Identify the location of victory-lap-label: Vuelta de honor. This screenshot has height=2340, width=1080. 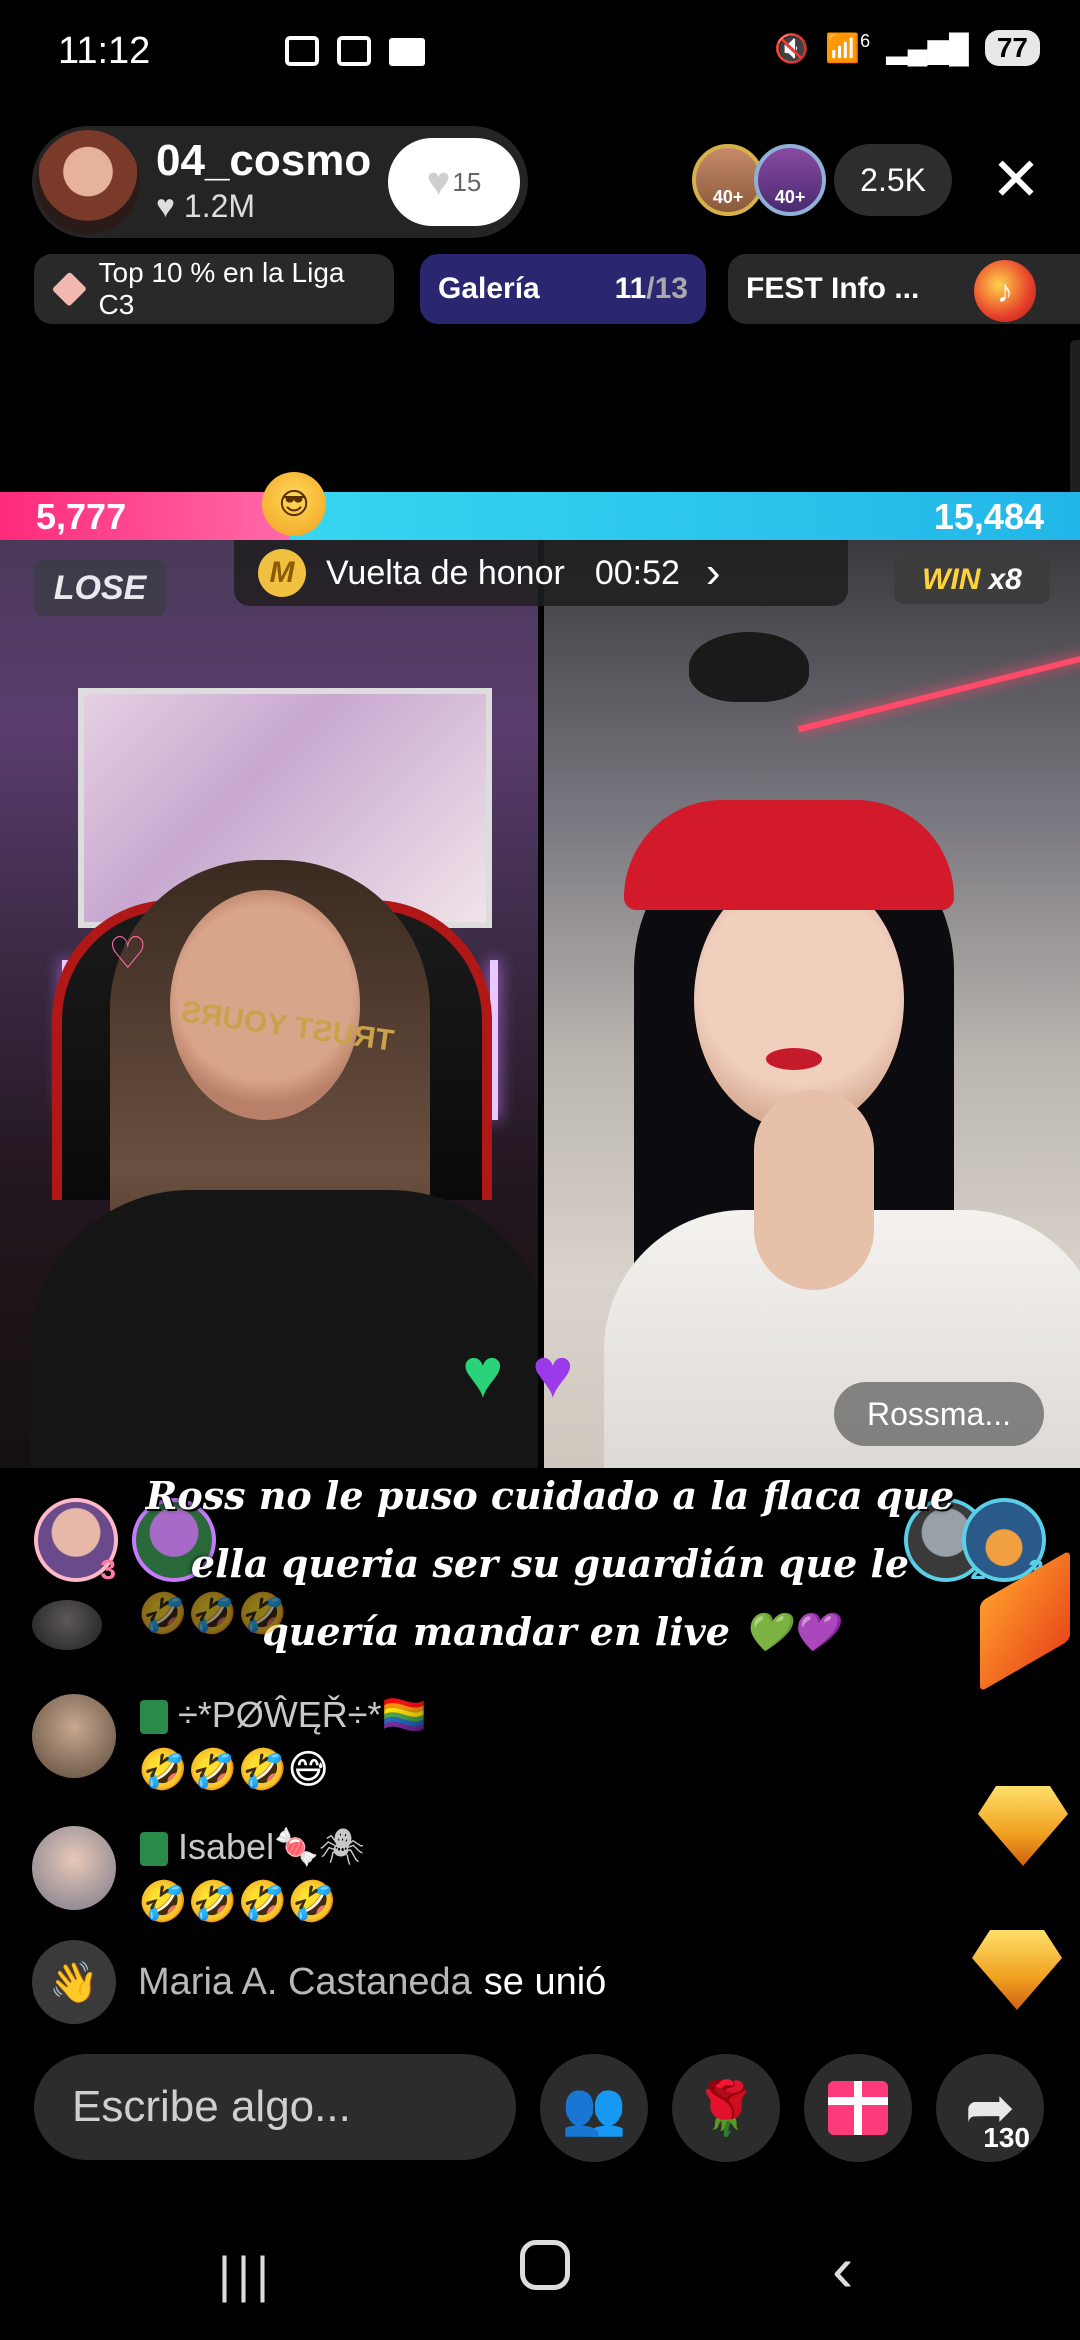
(445, 572).